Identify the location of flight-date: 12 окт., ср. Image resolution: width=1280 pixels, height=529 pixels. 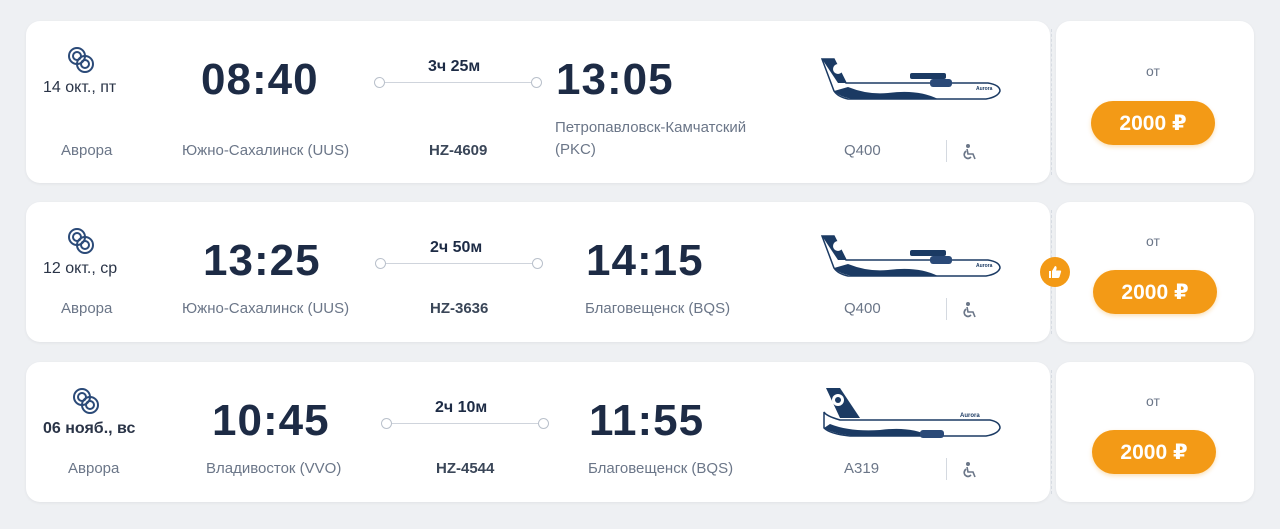
(80, 268).